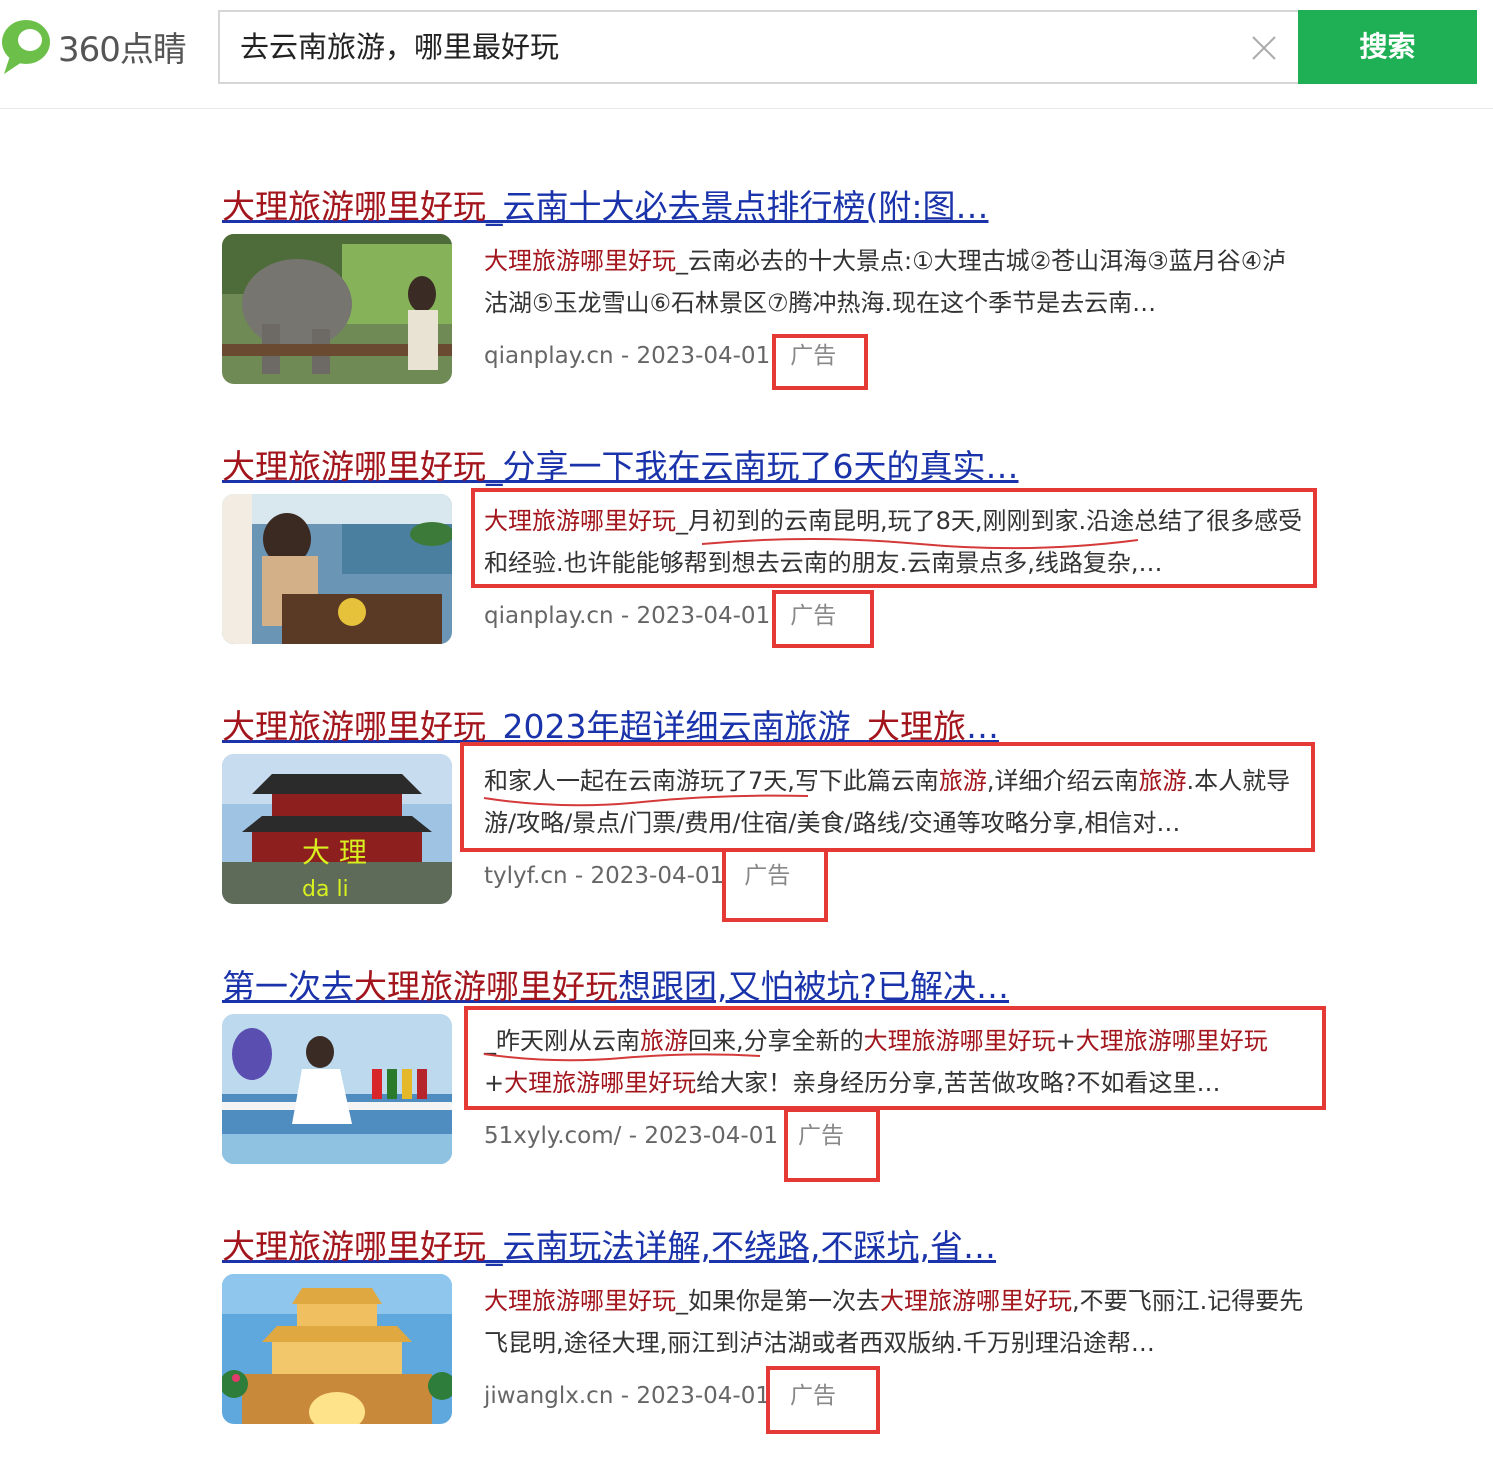 The height and width of the screenshot is (1467, 1493). Describe the element at coordinates (711, 781) in the screenshot. I see `snippet-text: 和家人一起在云南游玩了7天,写下此篇云南` at that location.